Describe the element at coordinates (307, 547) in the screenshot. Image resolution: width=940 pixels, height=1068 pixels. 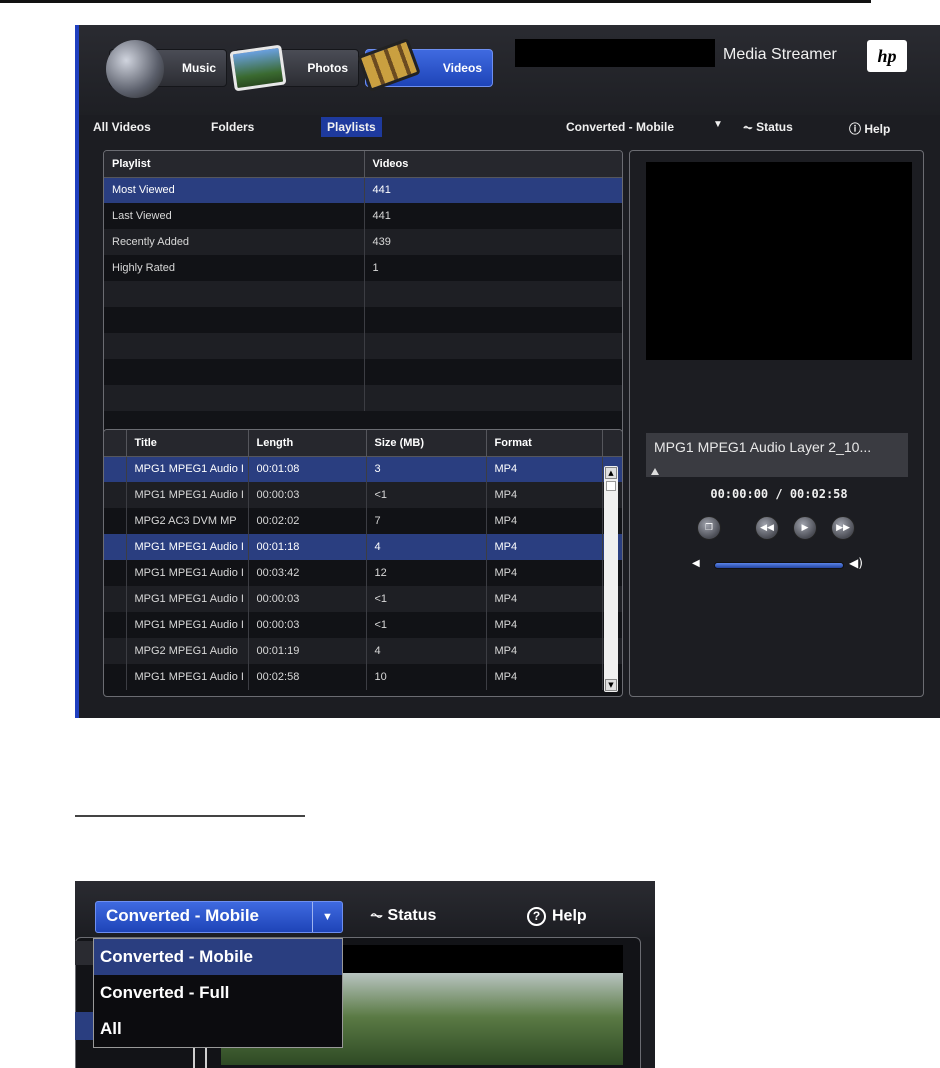
I see `video-length: 00:01:18` at that location.